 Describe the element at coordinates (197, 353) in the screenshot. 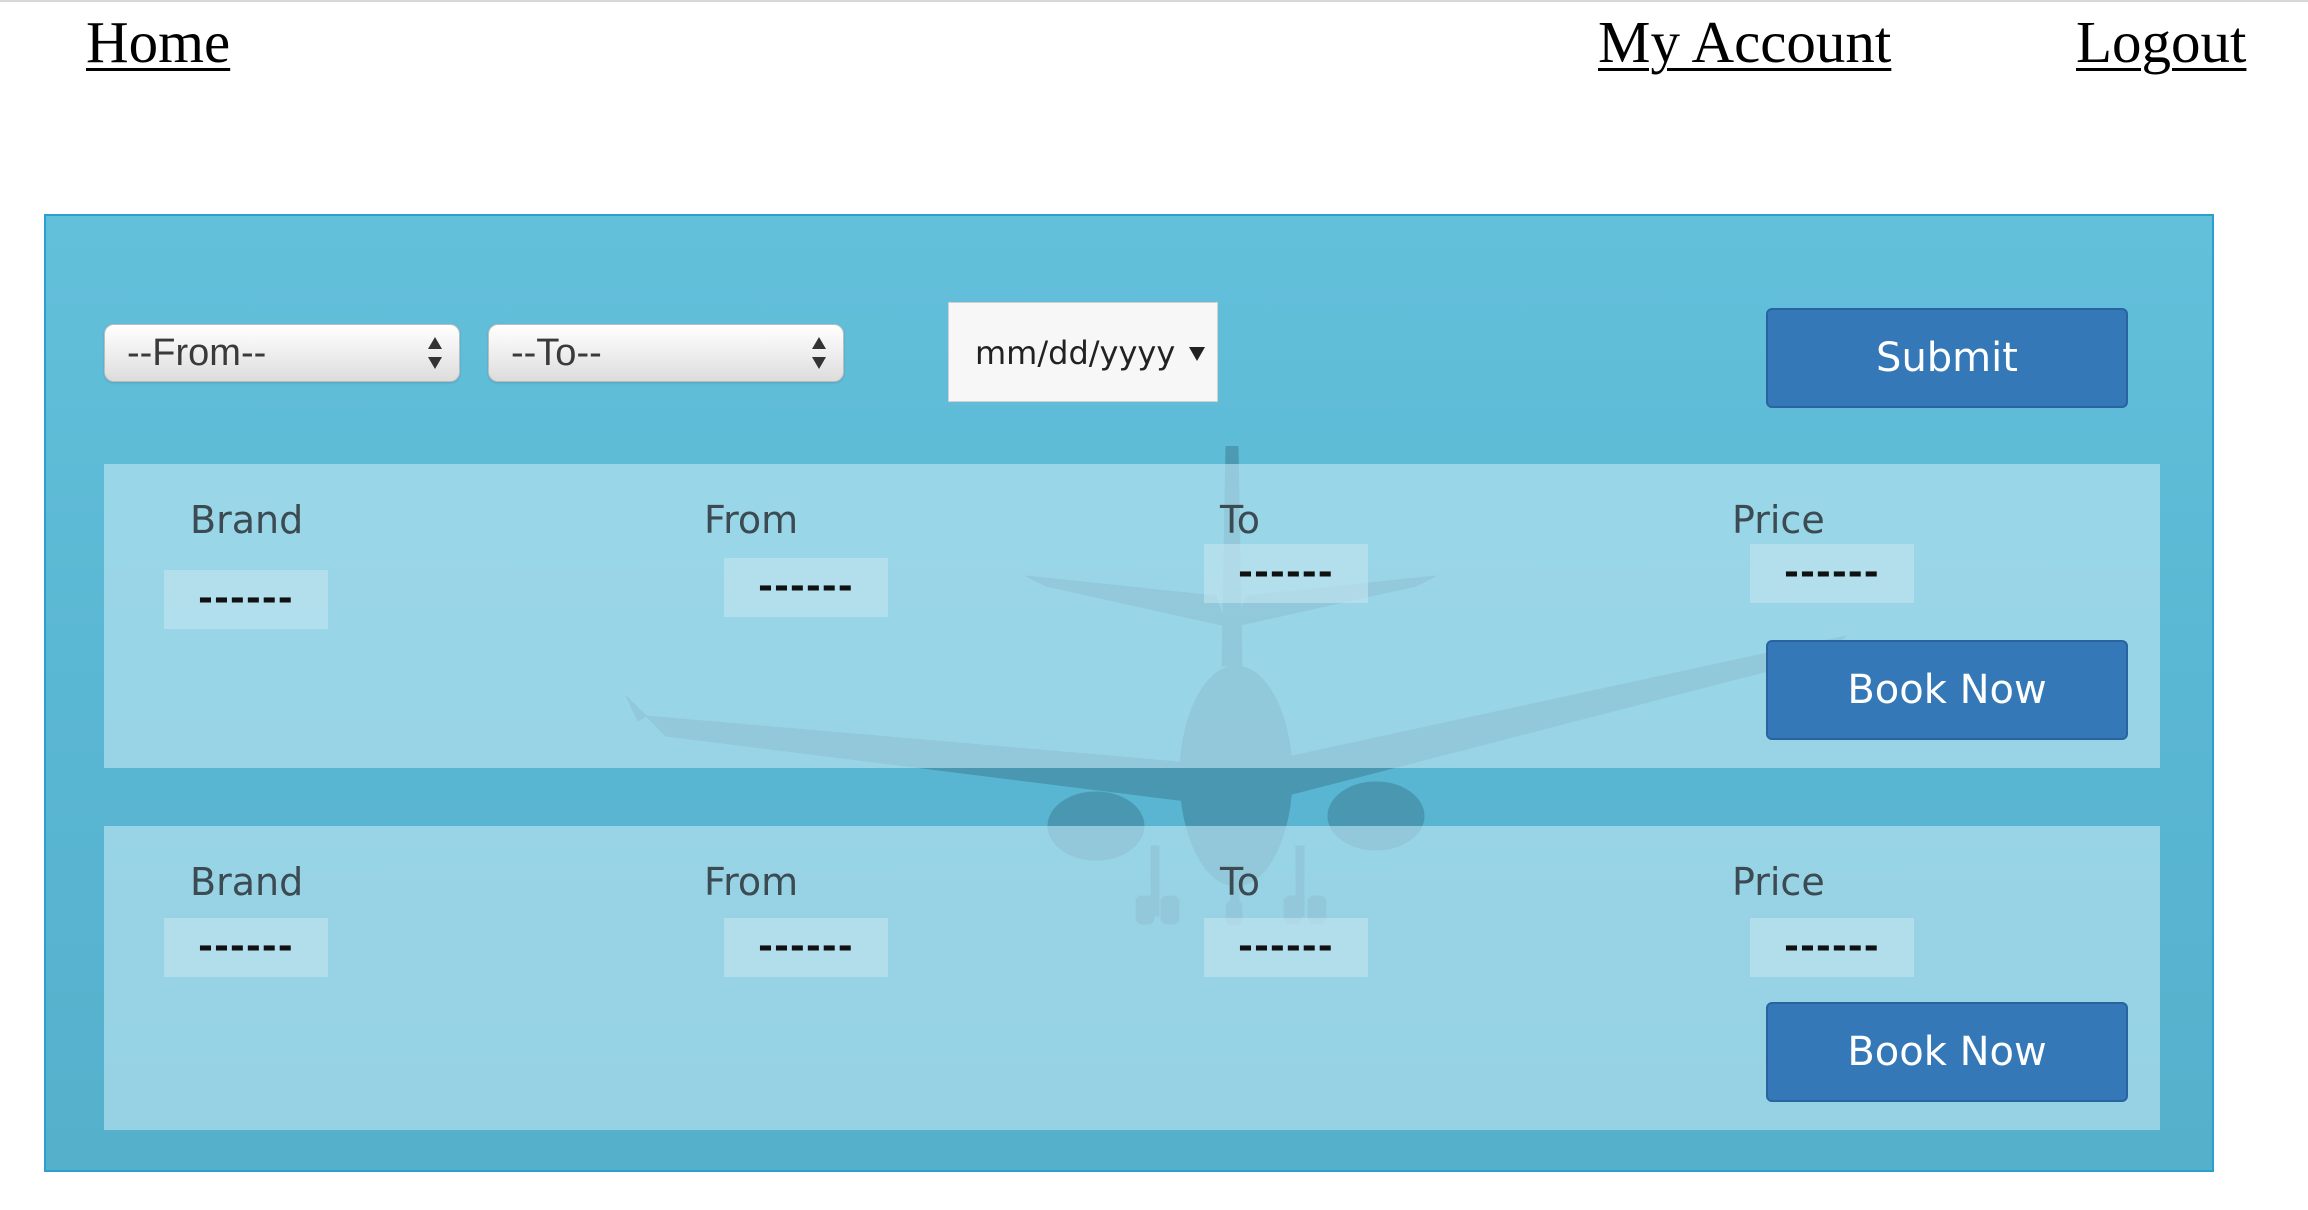

I see `from-select-value: --From--` at that location.